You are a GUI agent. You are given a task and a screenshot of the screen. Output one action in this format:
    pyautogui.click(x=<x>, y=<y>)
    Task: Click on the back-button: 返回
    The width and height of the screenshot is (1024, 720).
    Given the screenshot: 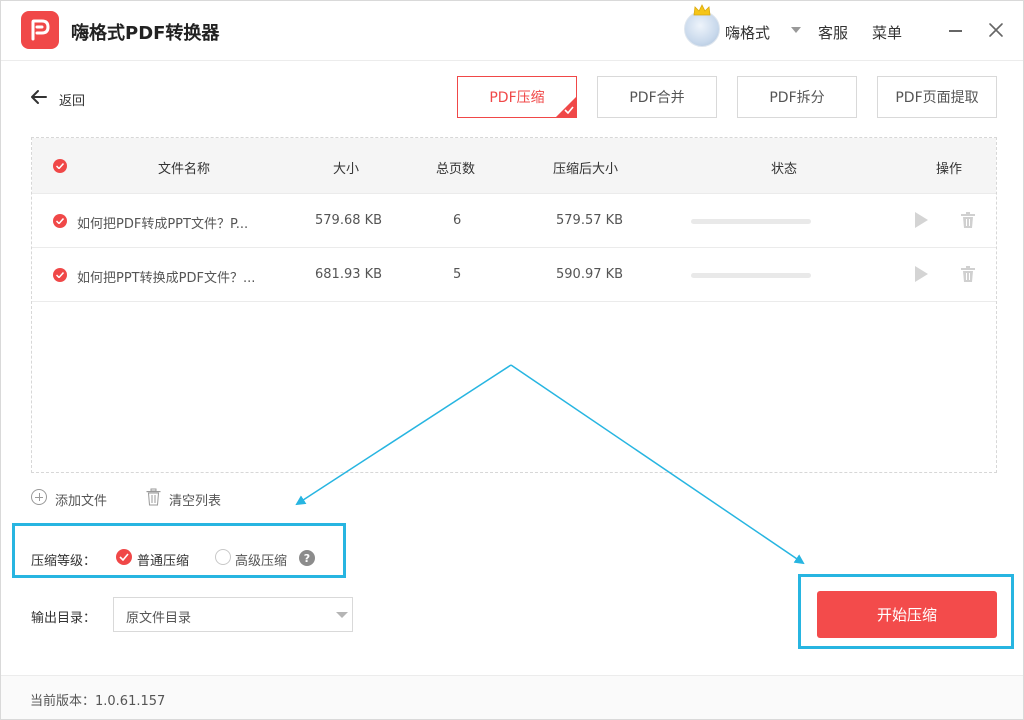 What is the action you would take?
    pyautogui.click(x=72, y=99)
    